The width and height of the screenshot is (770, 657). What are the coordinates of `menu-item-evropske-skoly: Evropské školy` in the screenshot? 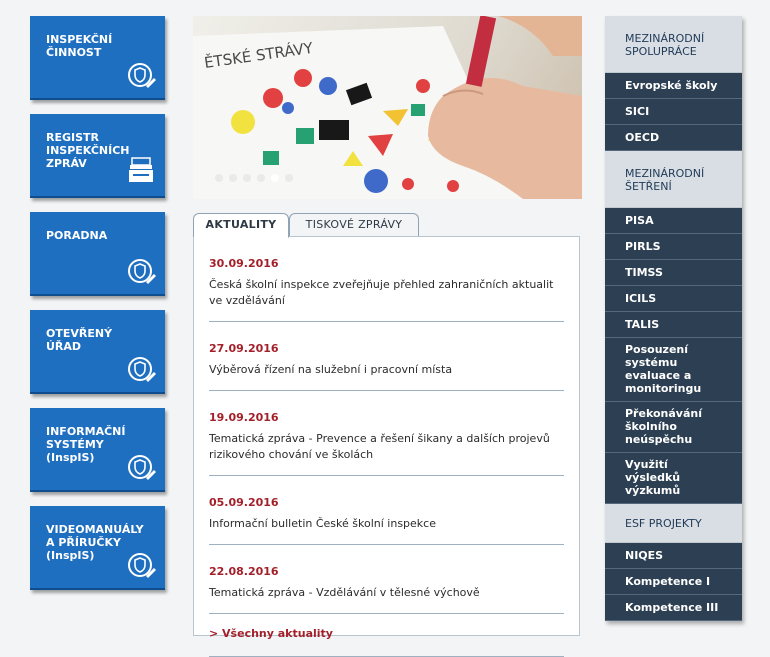 It's located at (673, 86).